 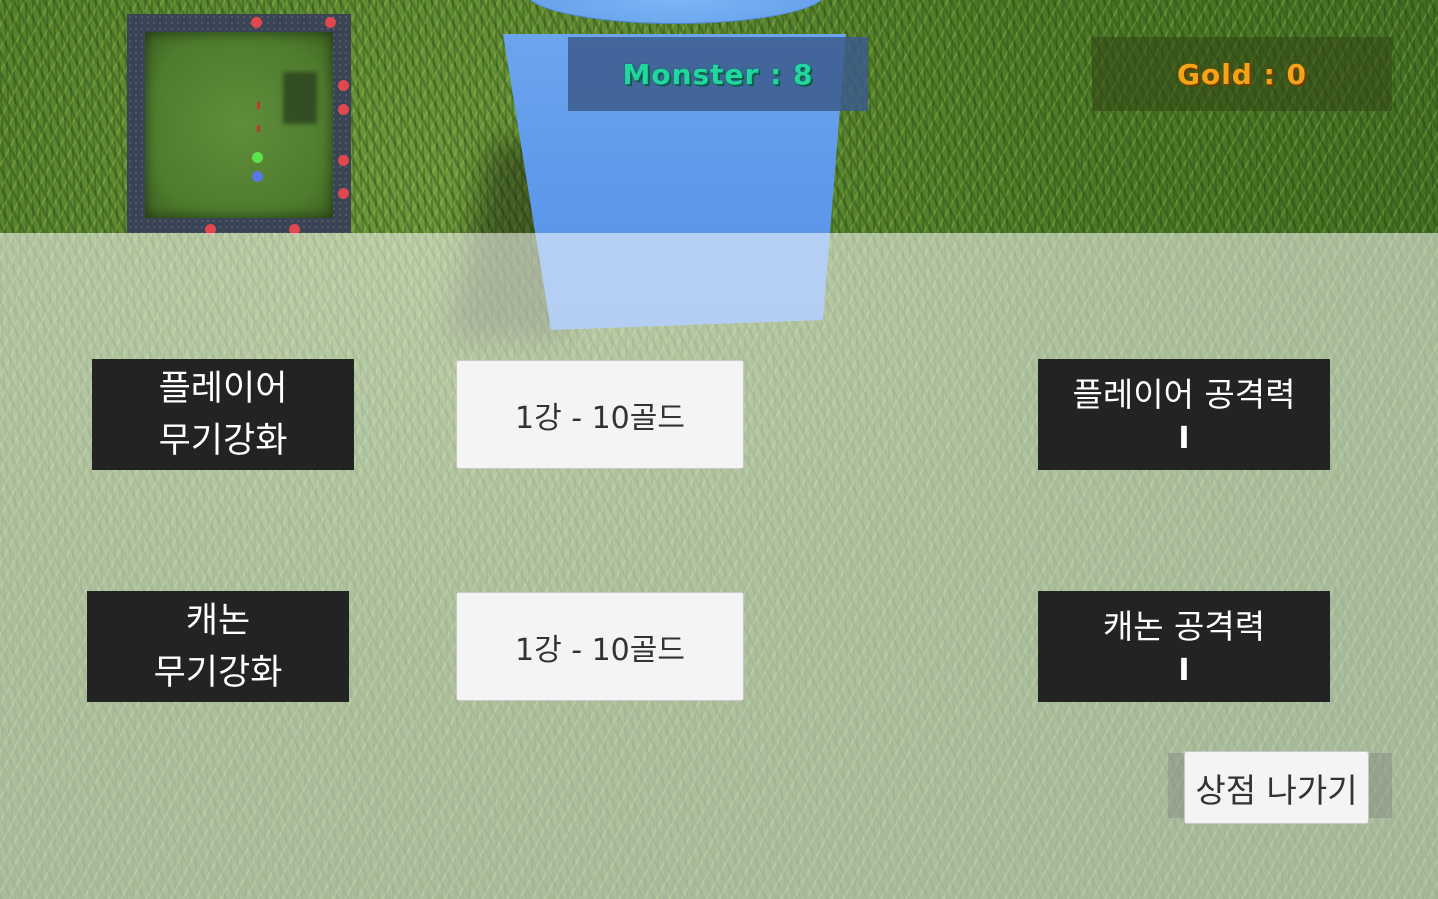 What do you see at coordinates (223, 388) in the screenshot?
I see `player-weapon-label-line1: 플레이어` at bounding box center [223, 388].